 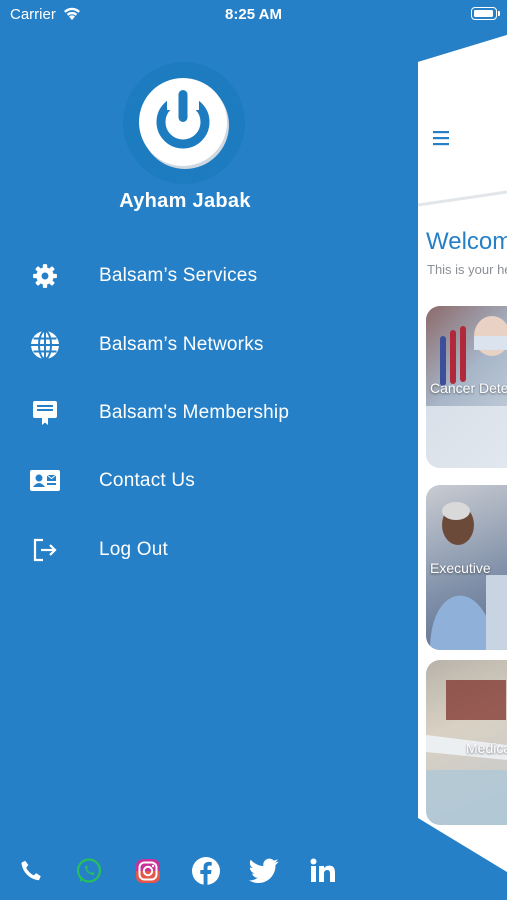 What do you see at coordinates (45, 481) in the screenshot?
I see `contact-card-icon` at bounding box center [45, 481].